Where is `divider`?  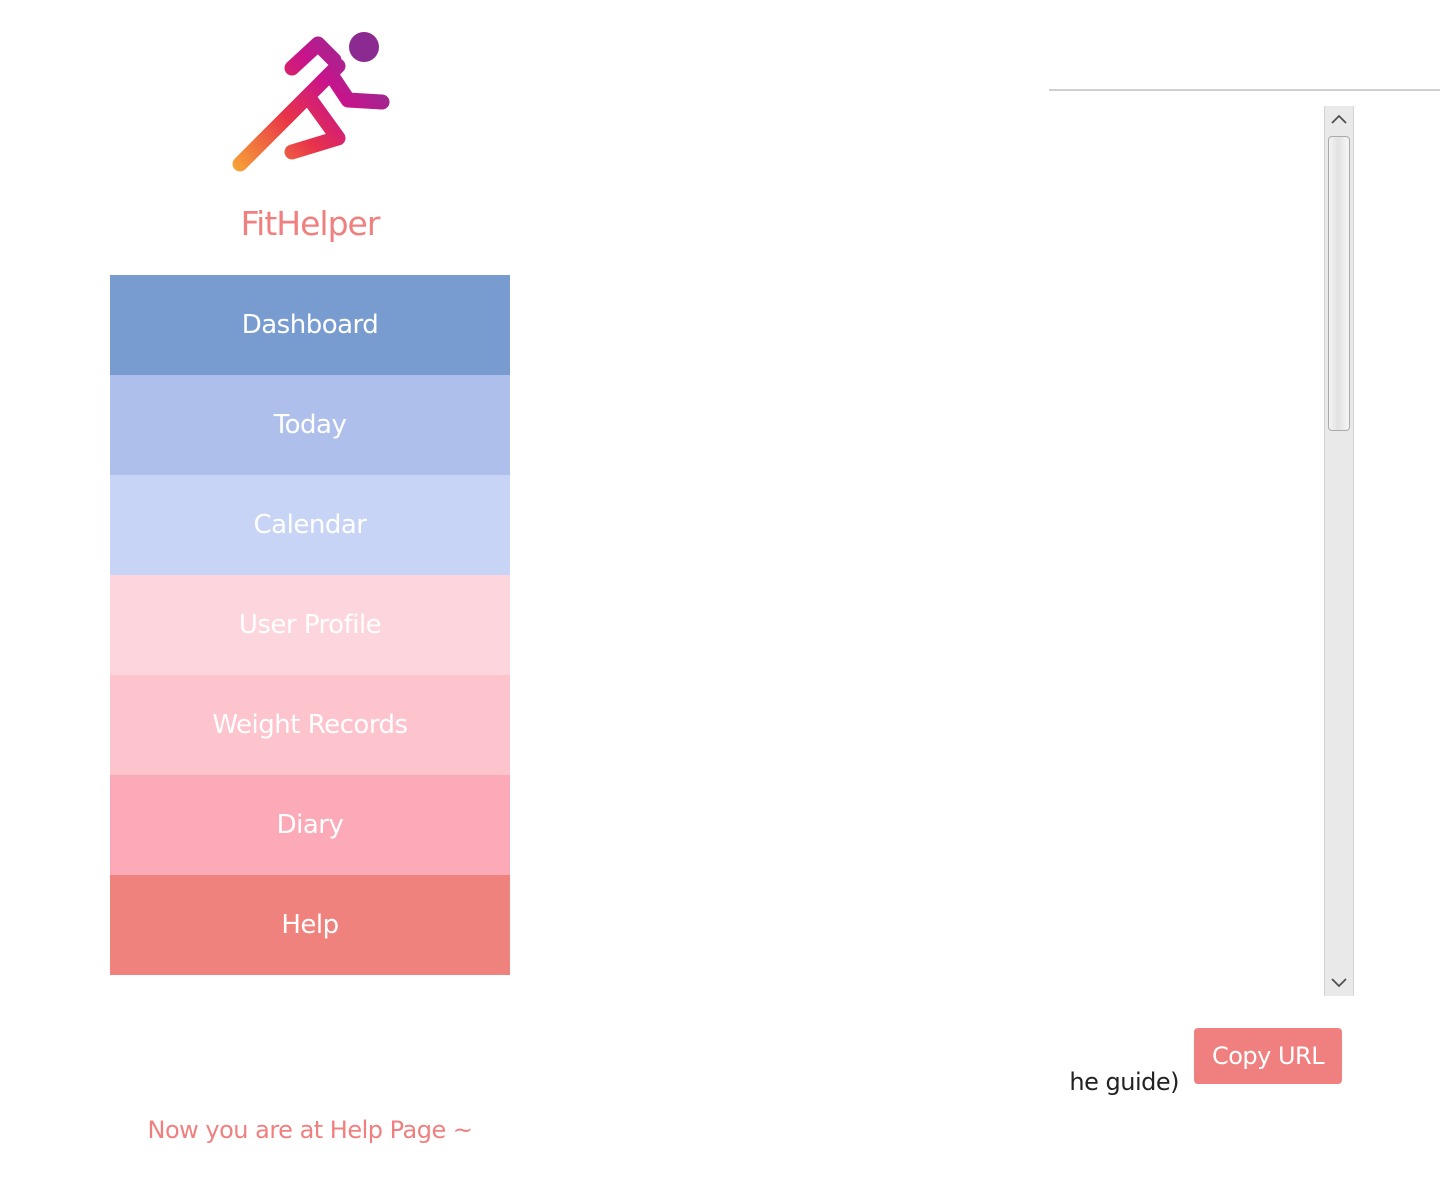 divider is located at coordinates (1244, 90).